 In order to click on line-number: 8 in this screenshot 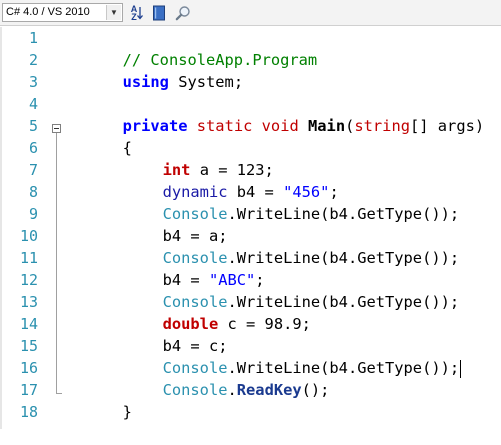, I will do `click(33, 192)`.